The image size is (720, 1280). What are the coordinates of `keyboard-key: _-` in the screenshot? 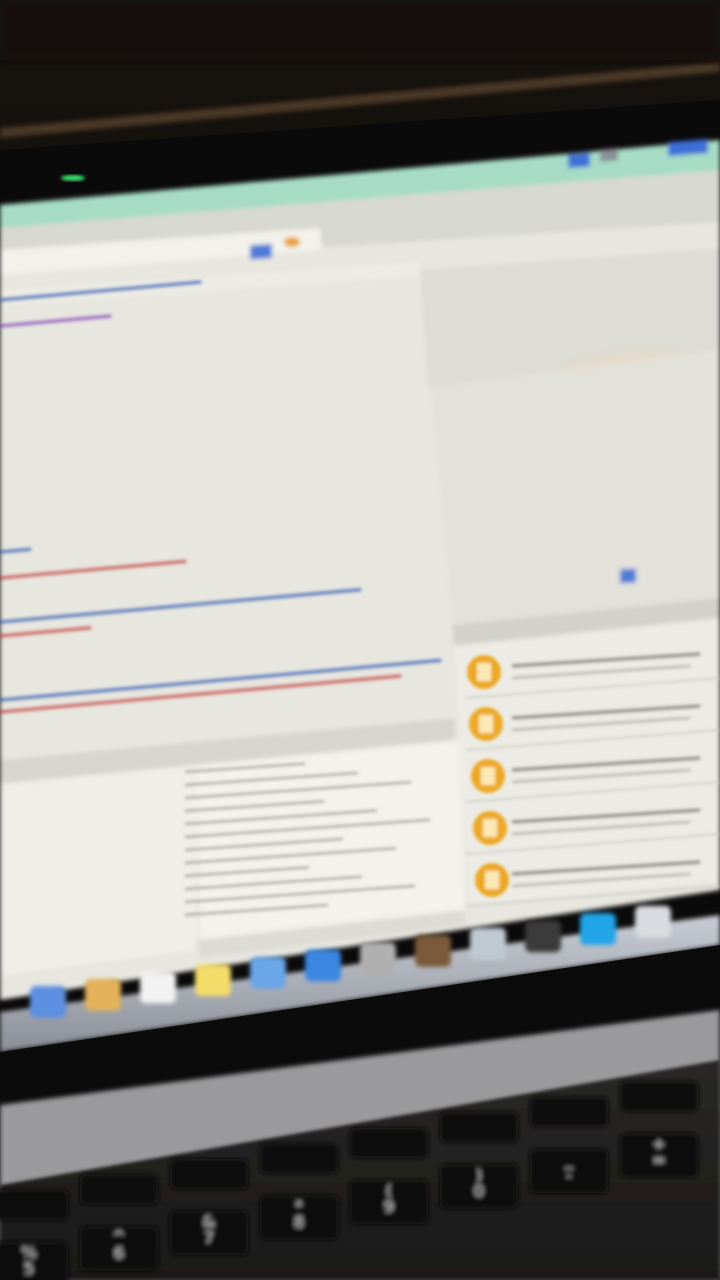 It's located at (569, 1171).